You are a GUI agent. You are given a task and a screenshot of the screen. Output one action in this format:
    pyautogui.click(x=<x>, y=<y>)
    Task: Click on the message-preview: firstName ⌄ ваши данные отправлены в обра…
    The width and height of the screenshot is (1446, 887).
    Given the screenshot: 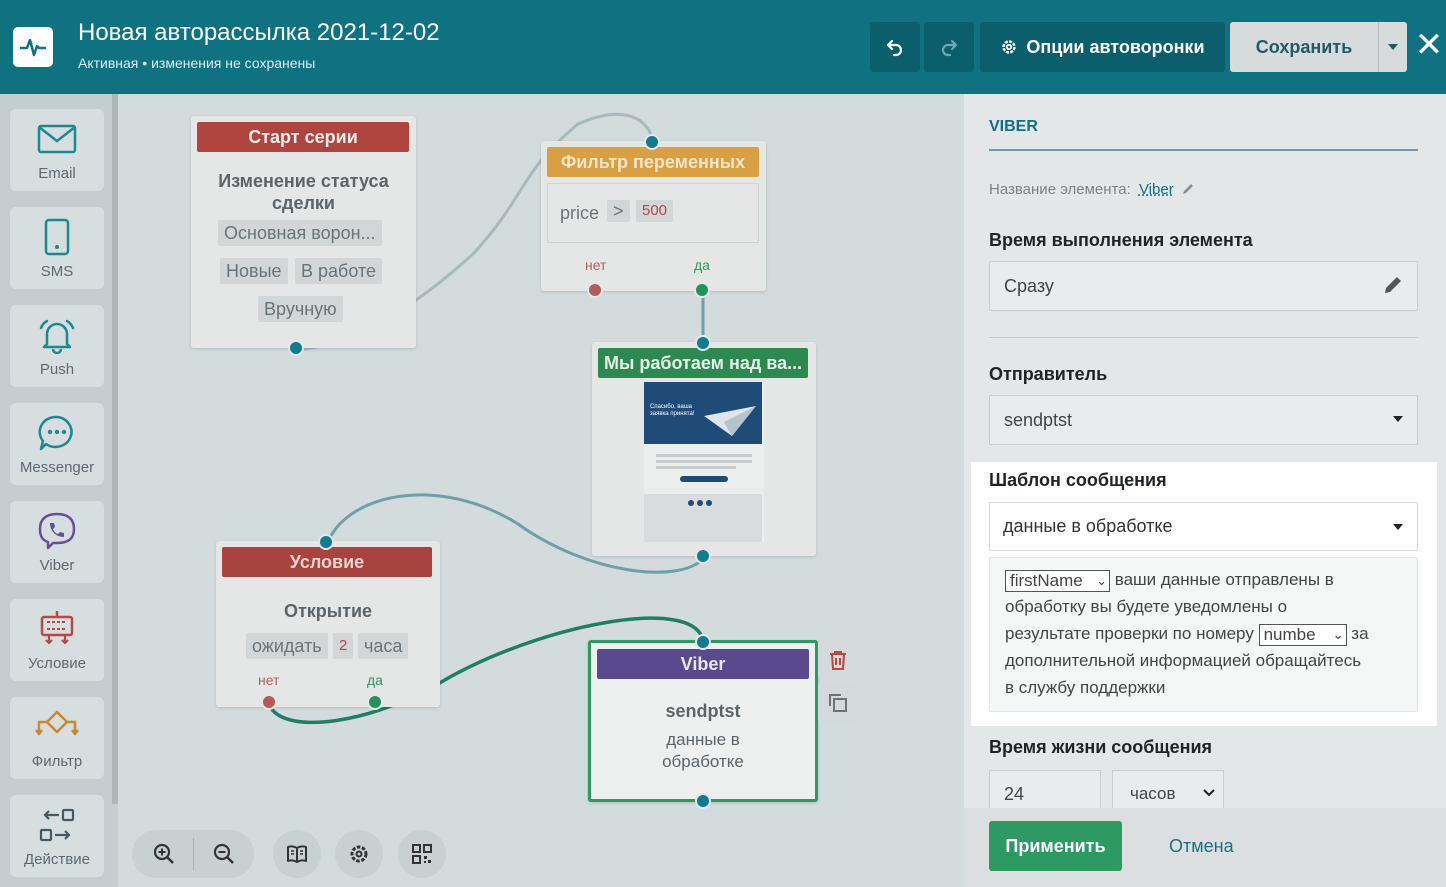 What is the action you would take?
    pyautogui.click(x=1203, y=634)
    